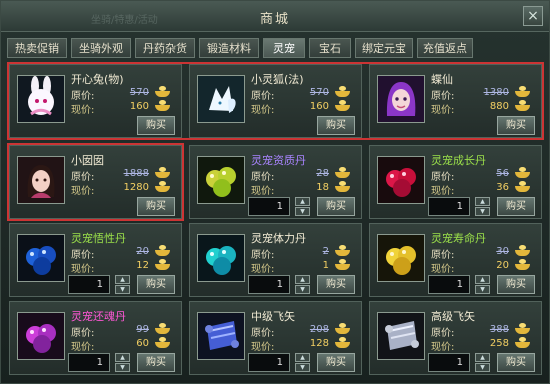  Describe the element at coordinates (330, 48) in the screenshot. I see `tab-gems: 宝石` at that location.